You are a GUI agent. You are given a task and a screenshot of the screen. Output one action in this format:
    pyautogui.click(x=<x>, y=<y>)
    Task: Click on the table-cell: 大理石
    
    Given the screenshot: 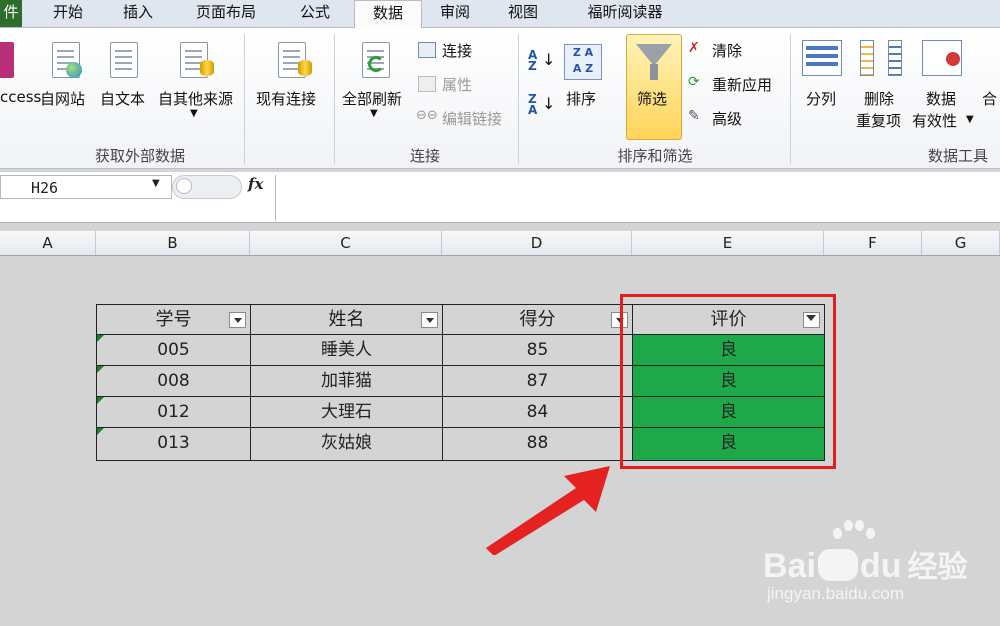 What is the action you would take?
    pyautogui.click(x=346, y=412)
    